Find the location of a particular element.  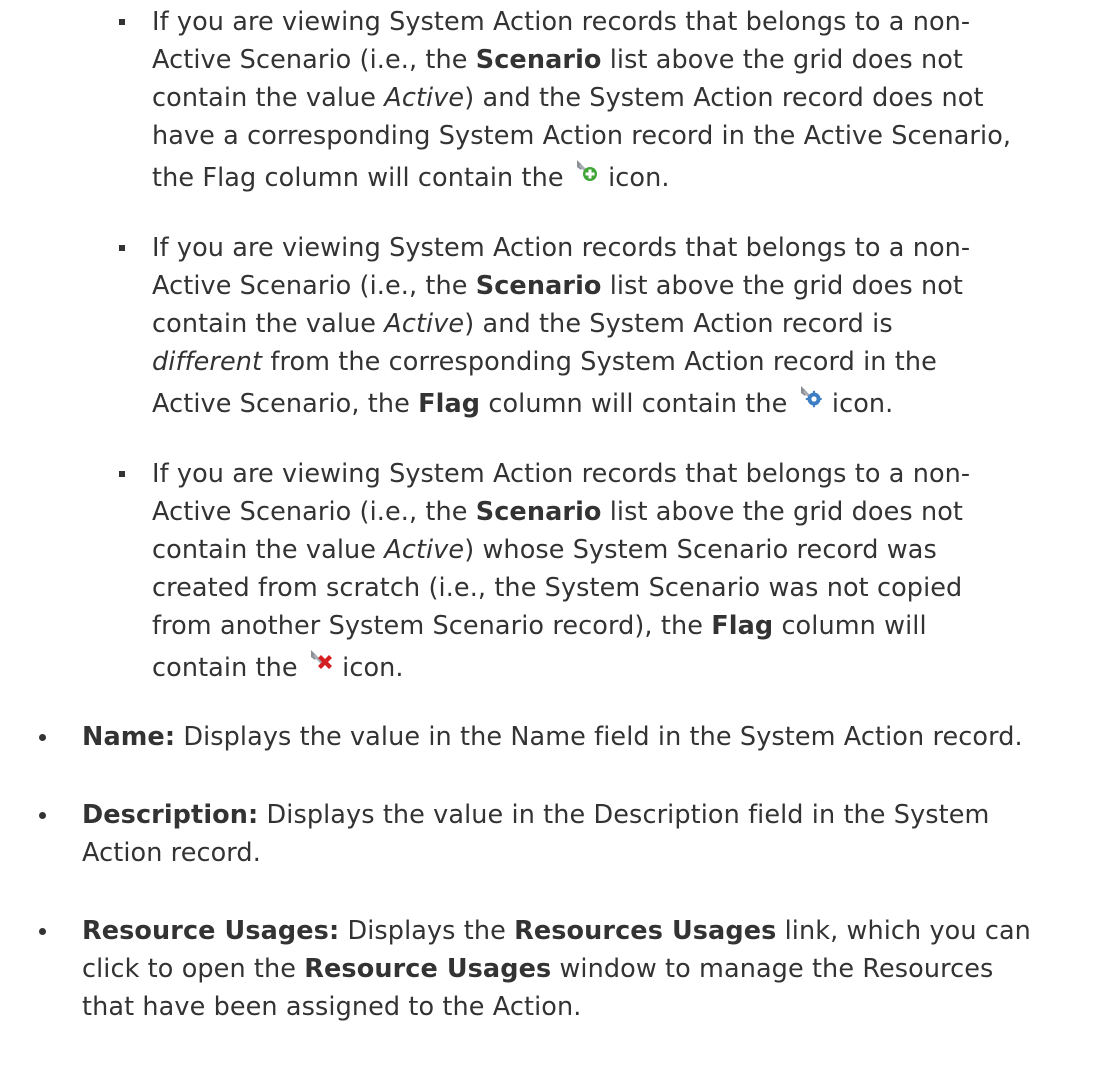

text-line: the Flag column will contain the icon. is located at coordinates (631, 178).